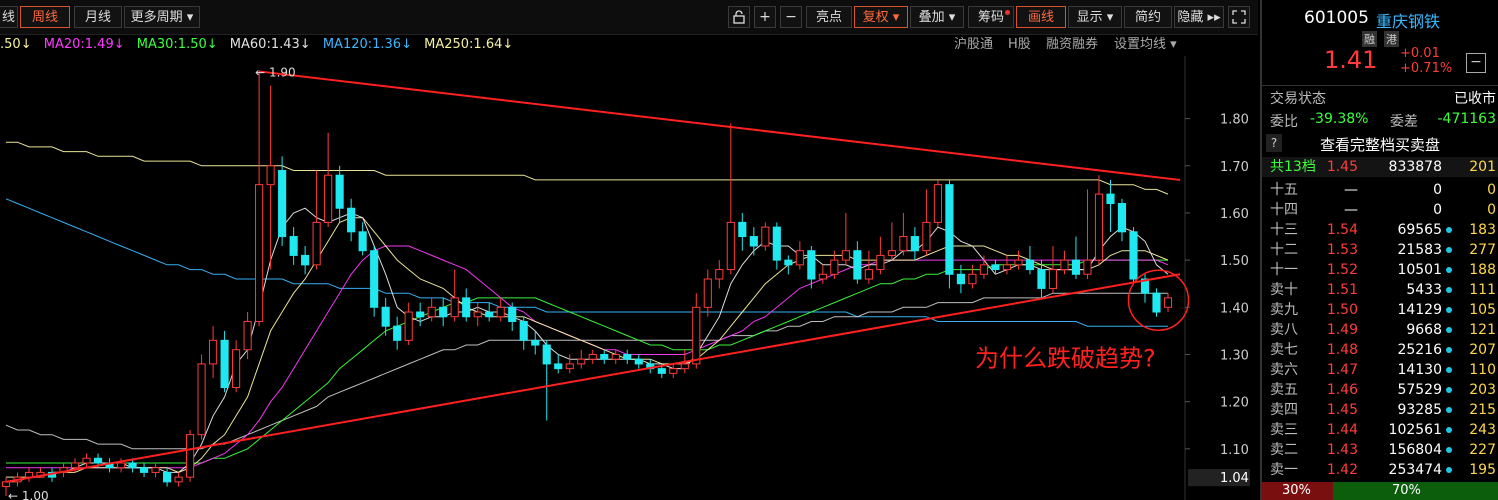  I want to click on ratio-right: 70%, so click(1406, 490).